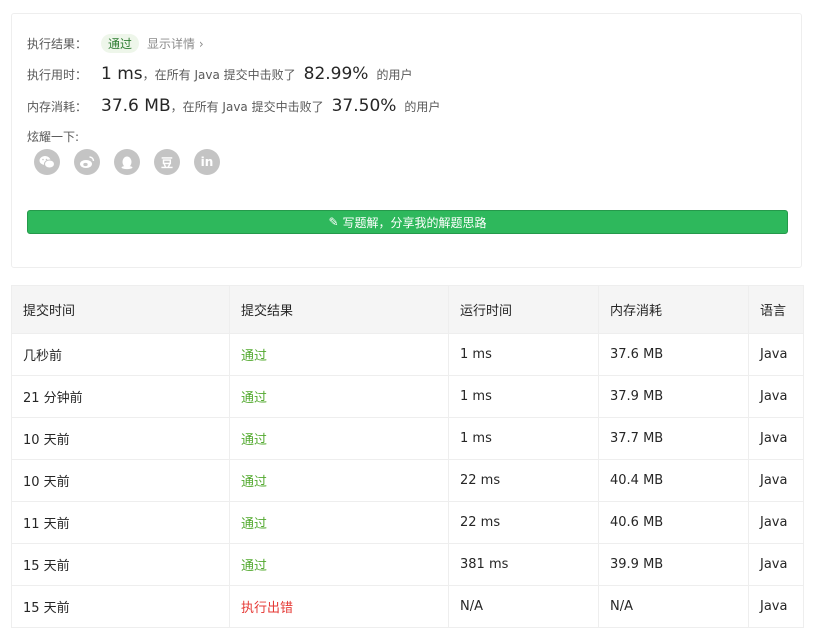 This screenshot has width=813, height=638. I want to click on share-row: 炫耀一下:, so click(53, 136).